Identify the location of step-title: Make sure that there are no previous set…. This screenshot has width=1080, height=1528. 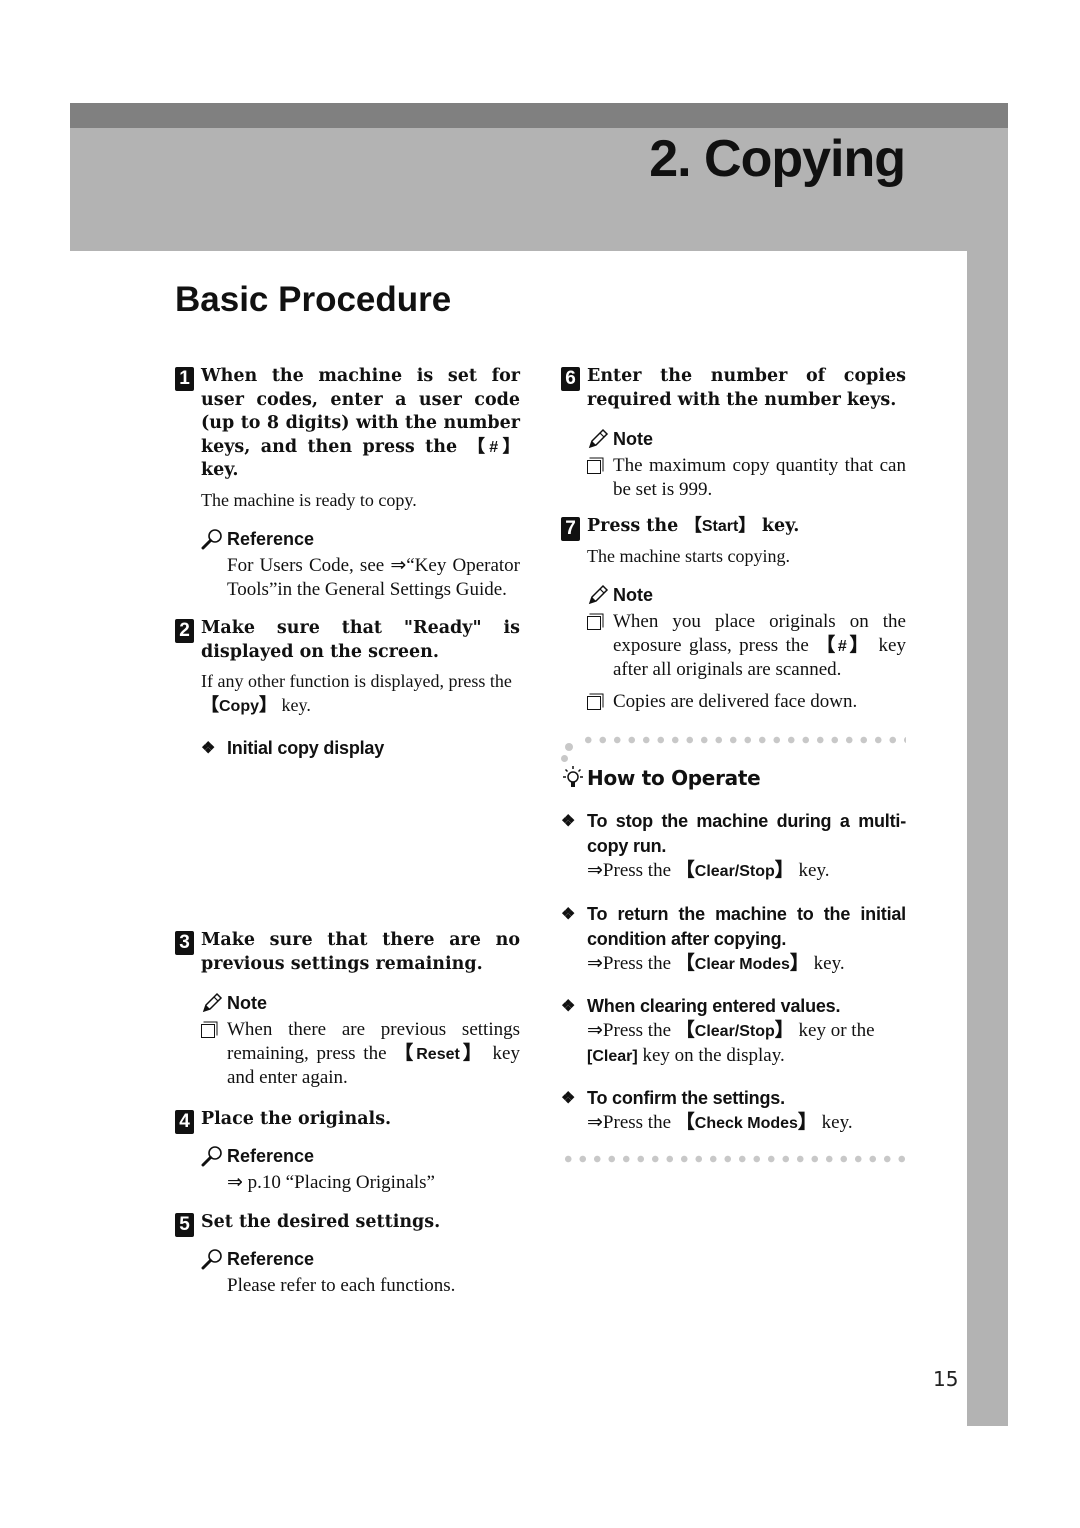
(360, 952).